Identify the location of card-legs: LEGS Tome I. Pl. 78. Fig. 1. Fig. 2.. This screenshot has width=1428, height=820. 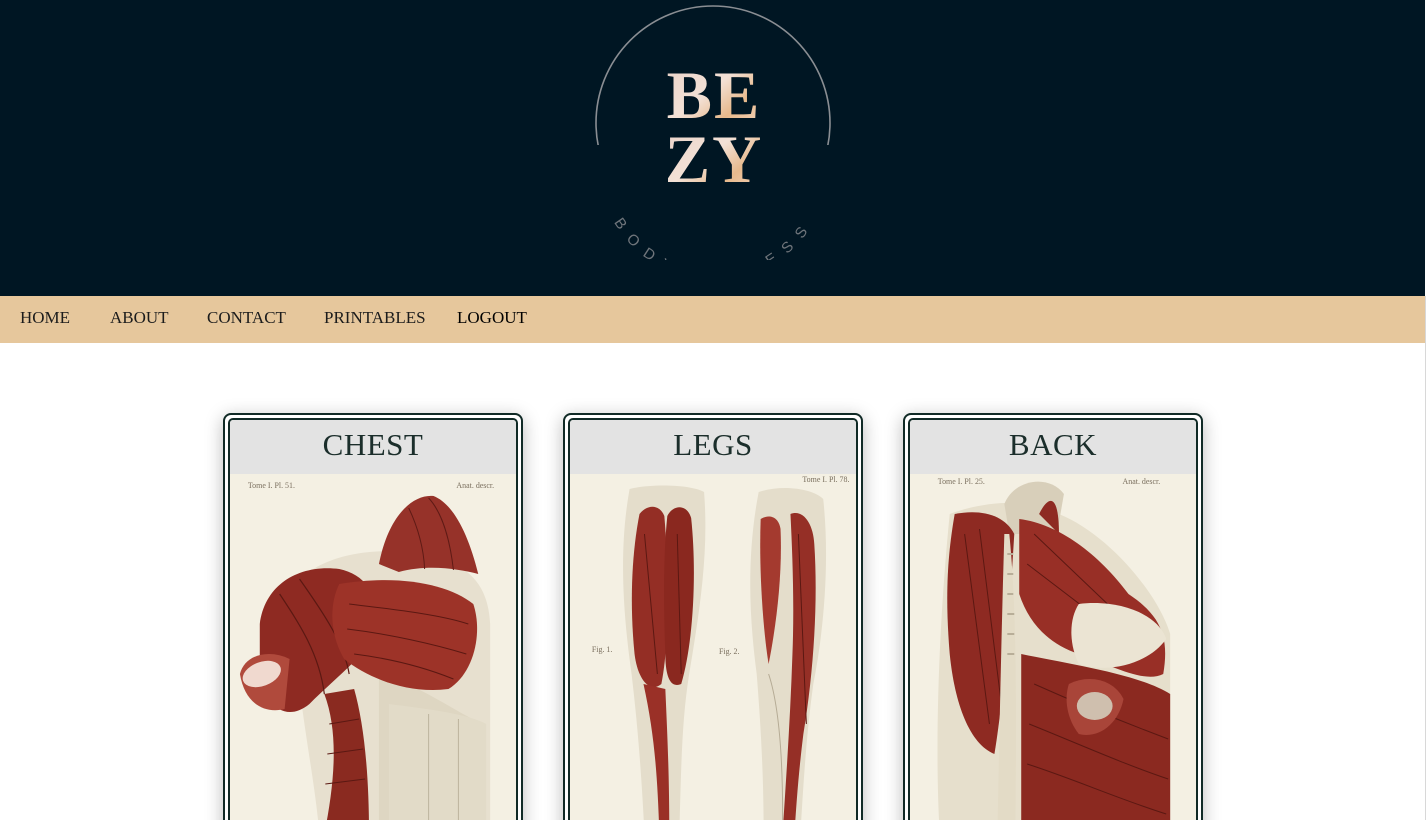
(713, 616).